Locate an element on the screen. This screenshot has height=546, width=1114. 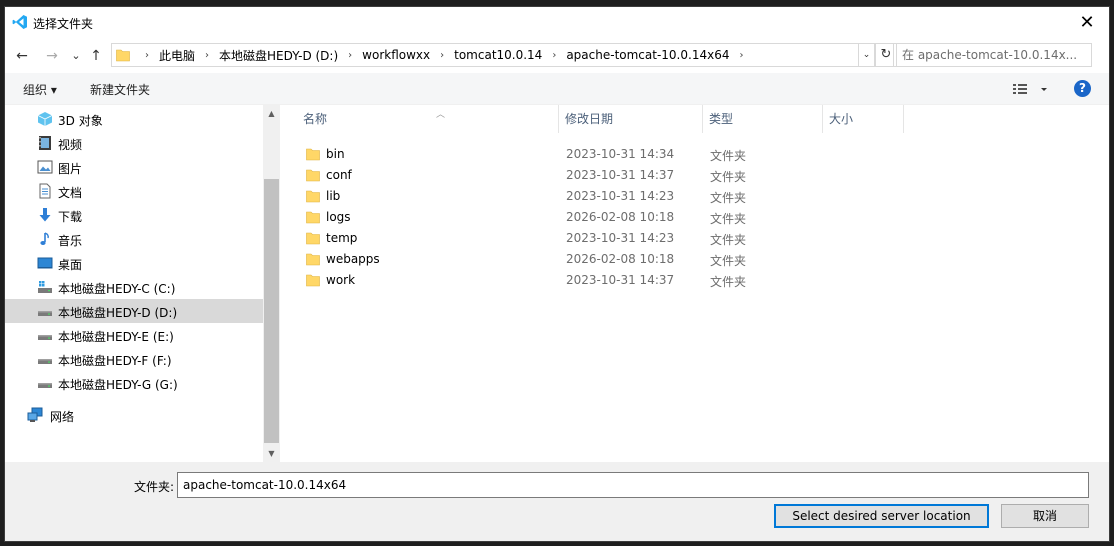
file-name: conf is located at coordinates (339, 175).